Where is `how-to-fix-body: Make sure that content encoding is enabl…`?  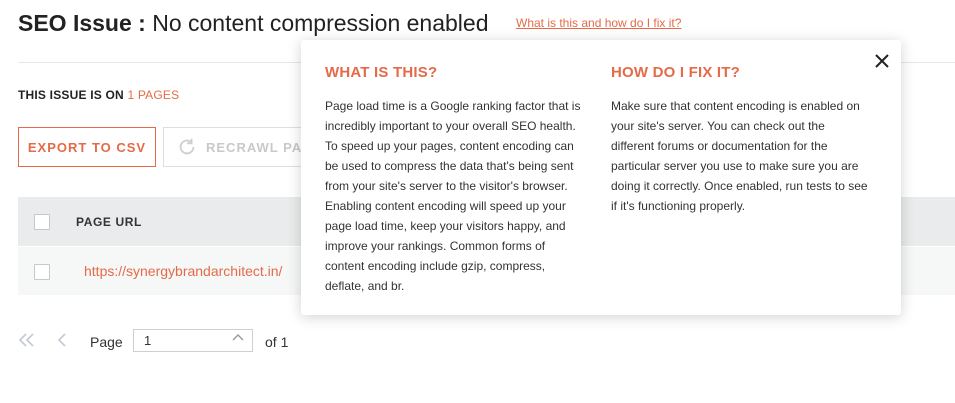 how-to-fix-body: Make sure that content encoding is enabl… is located at coordinates (739, 156).